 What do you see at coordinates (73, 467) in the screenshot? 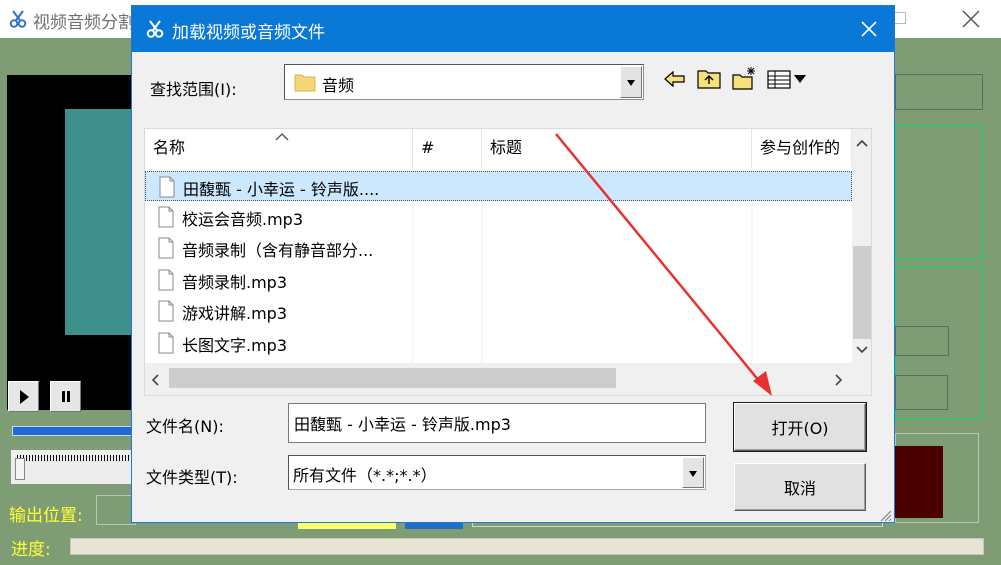
I see `timeline-slider` at bounding box center [73, 467].